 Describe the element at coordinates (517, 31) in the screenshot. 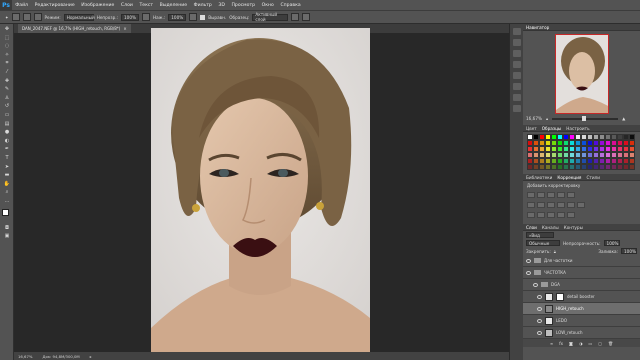

I see `history-panel-icon` at that location.